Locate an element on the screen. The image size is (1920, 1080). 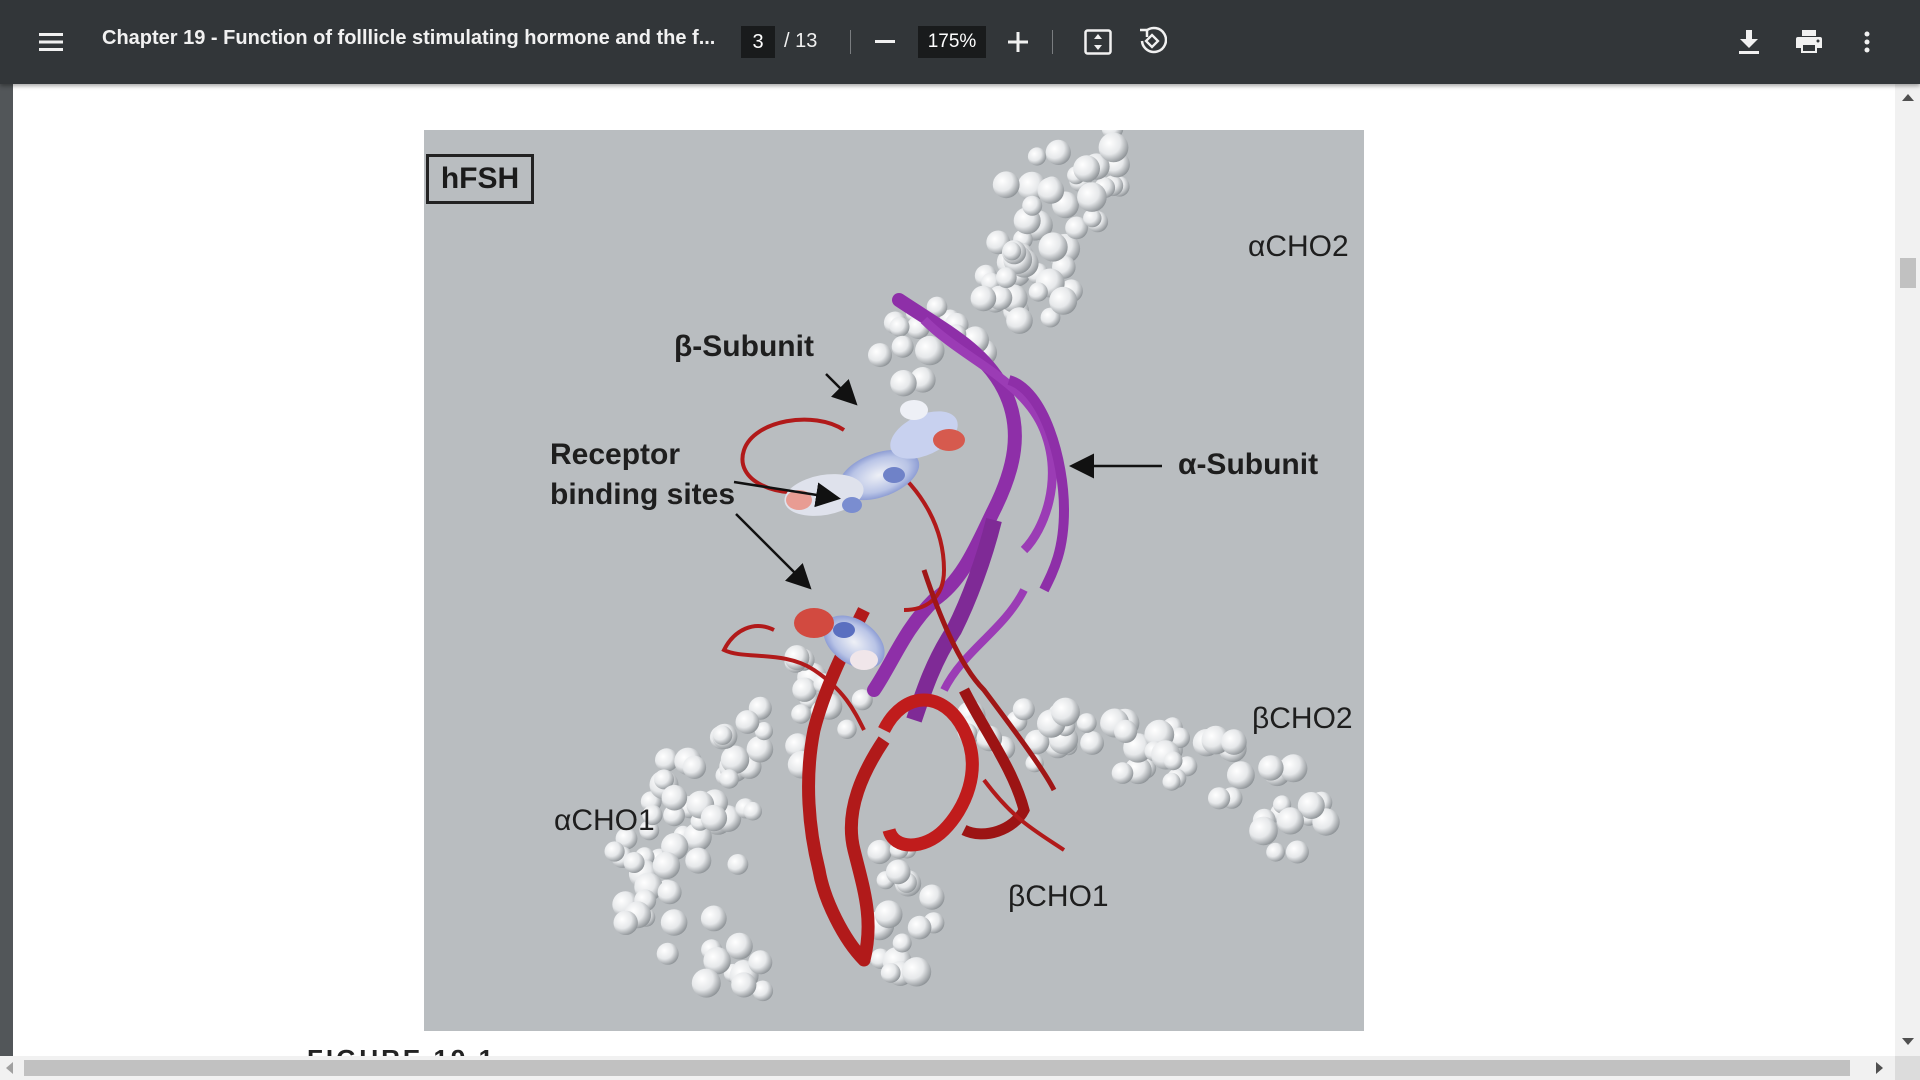
print-icon is located at coordinates (1809, 42).